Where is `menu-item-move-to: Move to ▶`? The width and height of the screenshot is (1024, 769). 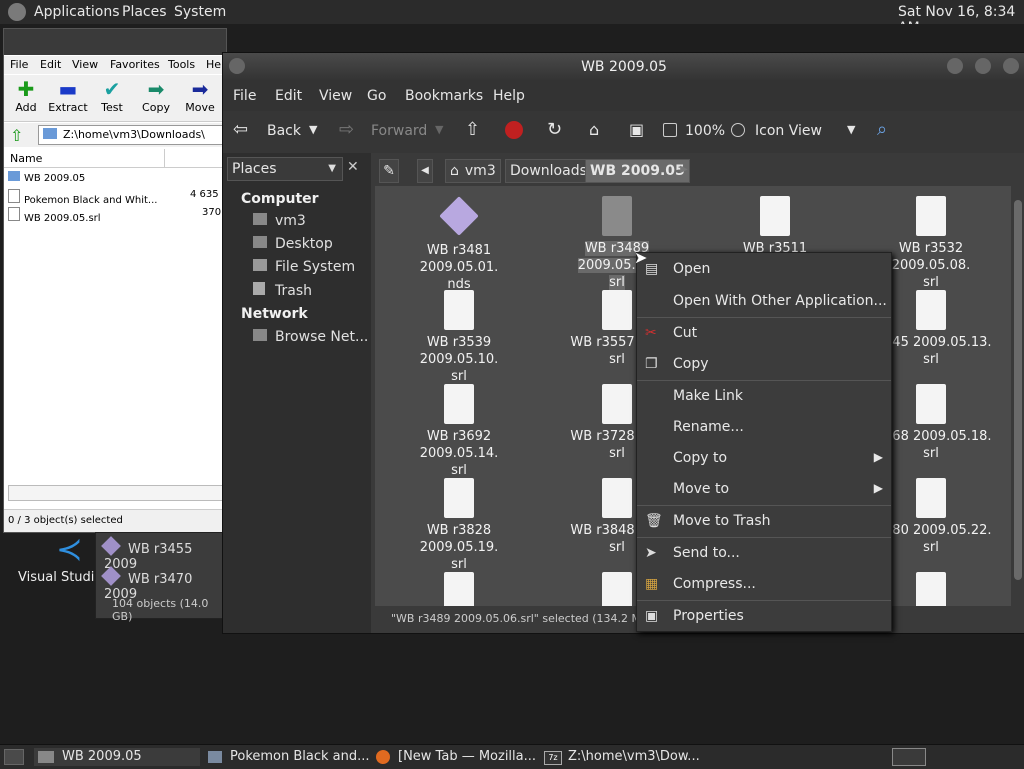 menu-item-move-to: Move to ▶ is located at coordinates (764, 489).